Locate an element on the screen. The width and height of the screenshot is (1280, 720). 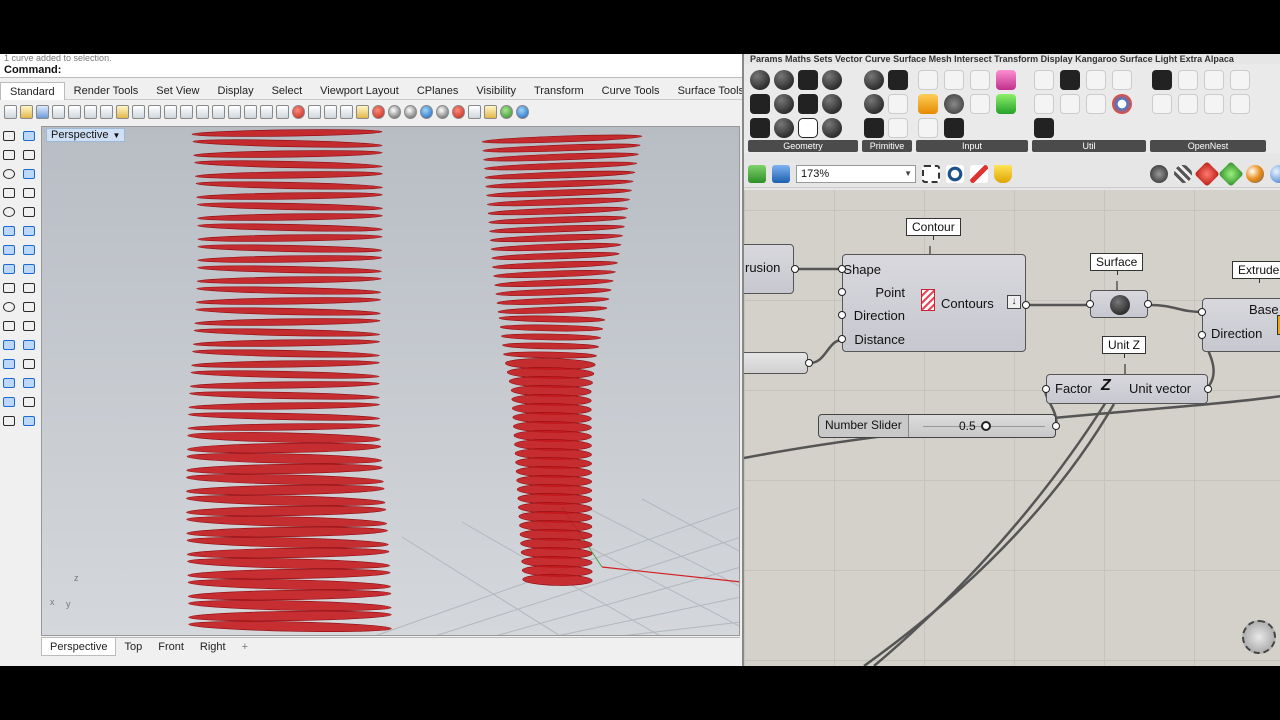
osnap-icon is located at coordinates (474, 112).